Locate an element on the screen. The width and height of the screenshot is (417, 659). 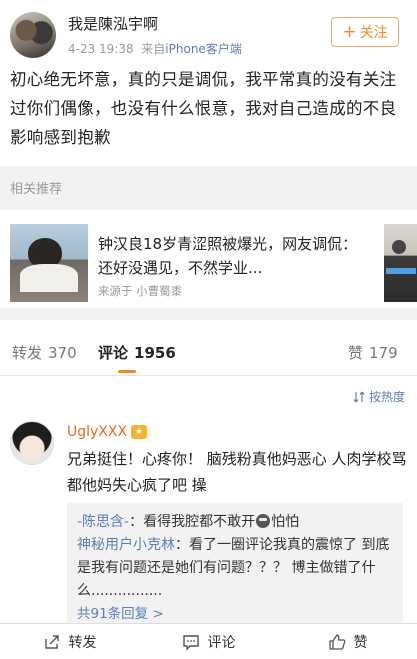
comment-text: 兄弟挺住！心疼你！ 脑残粉真他妈恶心 人肉学校骂 都他妈失心疯了吧 操 is located at coordinates (237, 472).